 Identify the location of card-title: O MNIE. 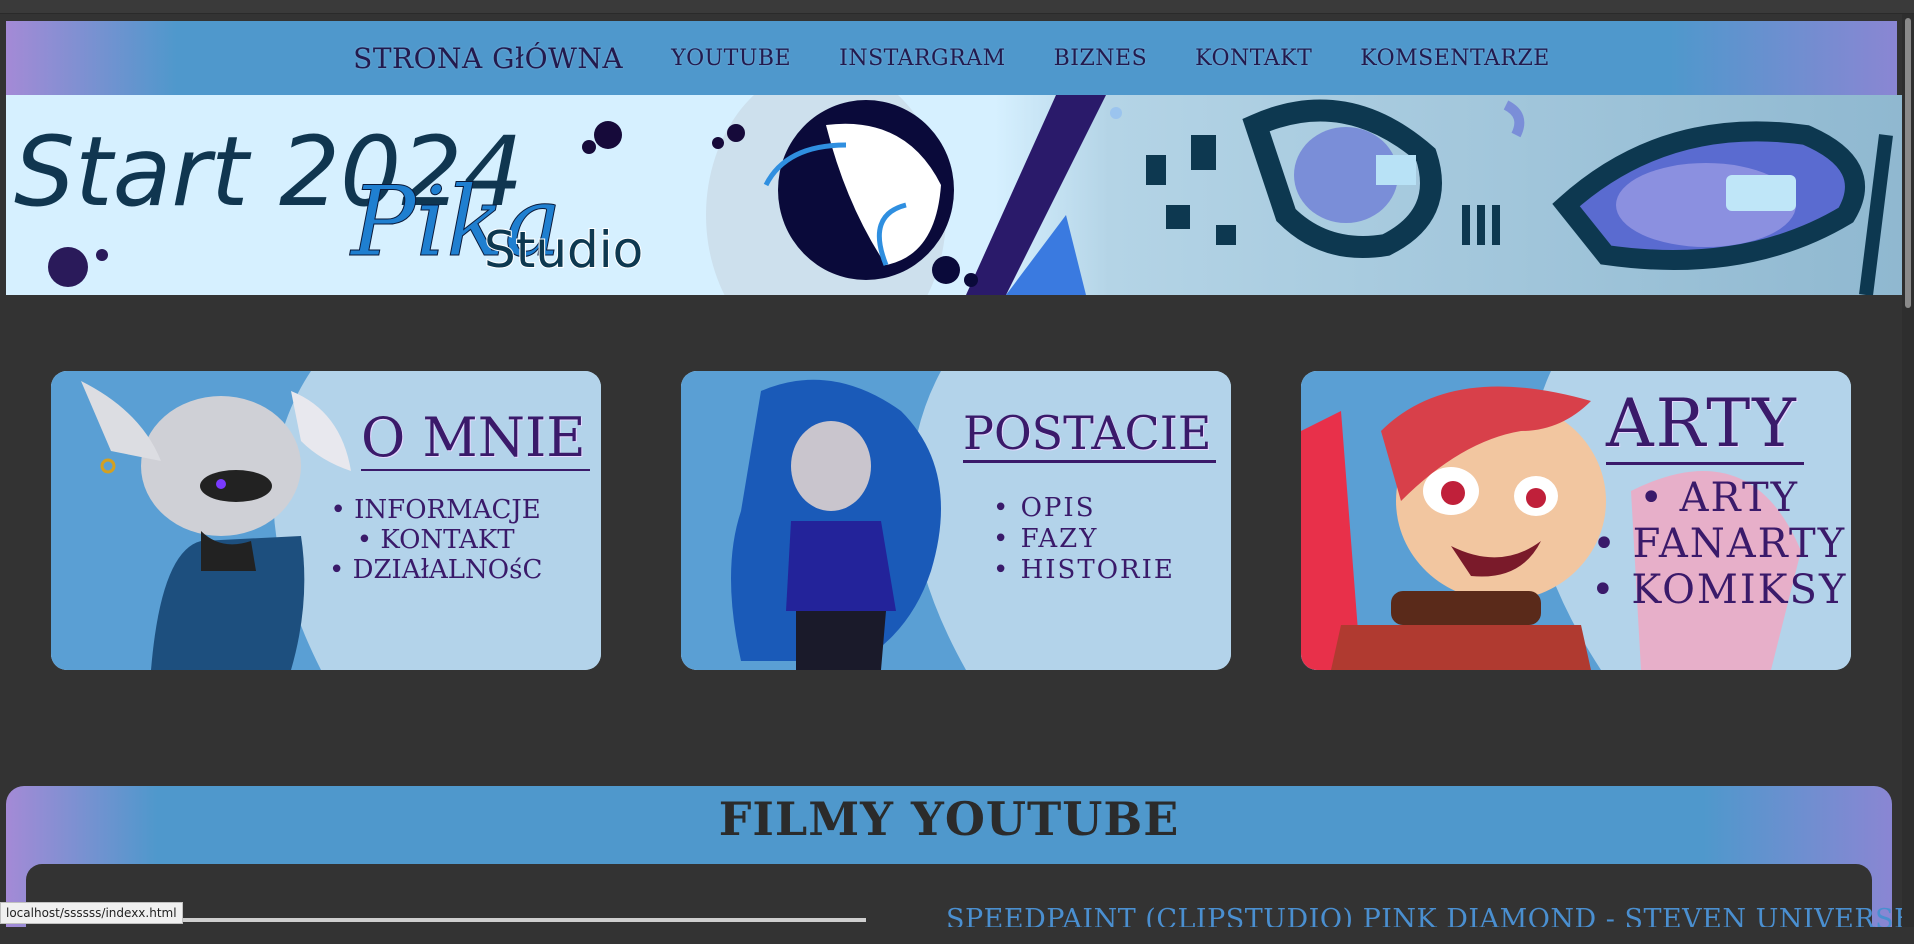
(475, 438).